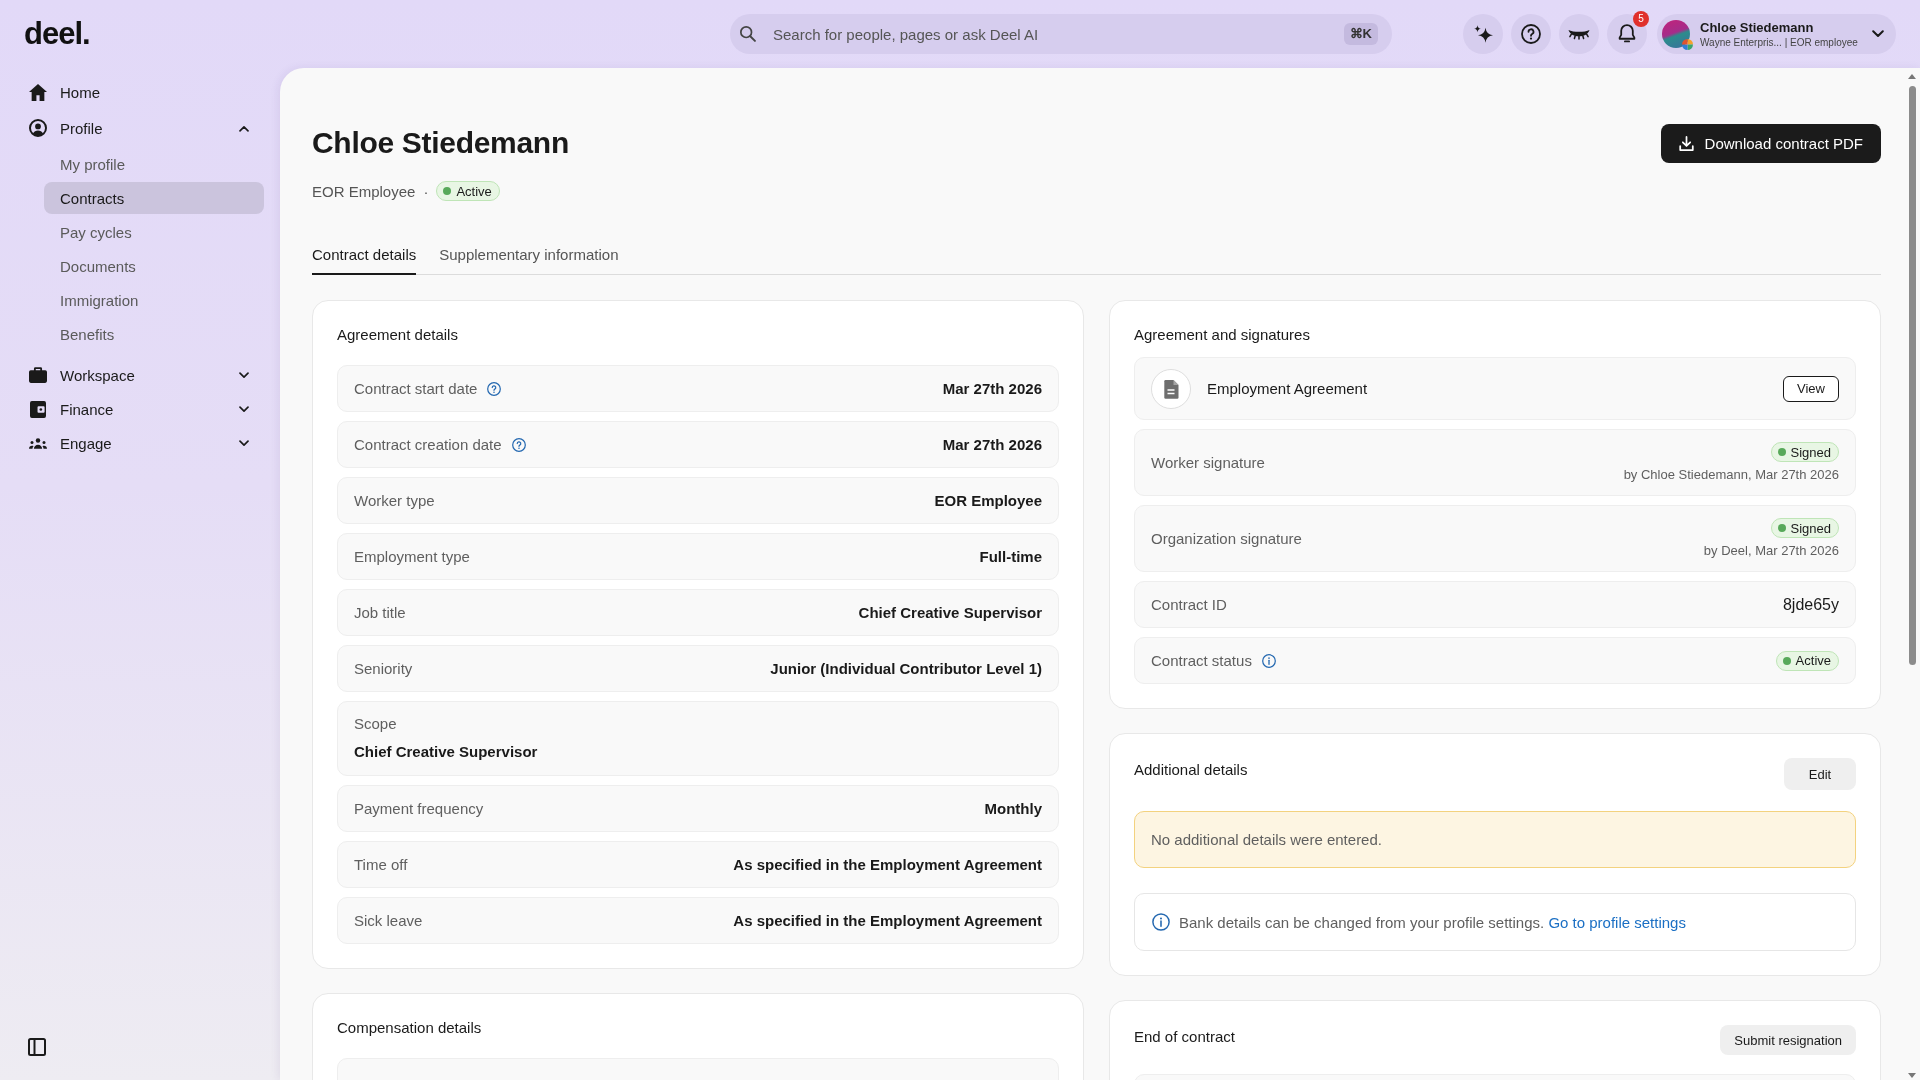 The image size is (1920, 1080). I want to click on shortcut-hint: ⌘K, so click(1360, 34).